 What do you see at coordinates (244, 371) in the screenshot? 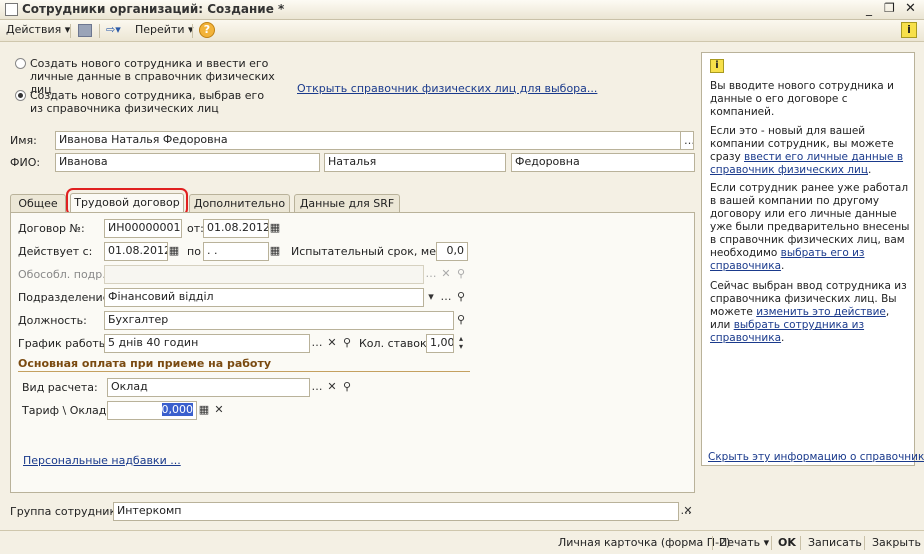
I see `section-divider` at bounding box center [244, 371].